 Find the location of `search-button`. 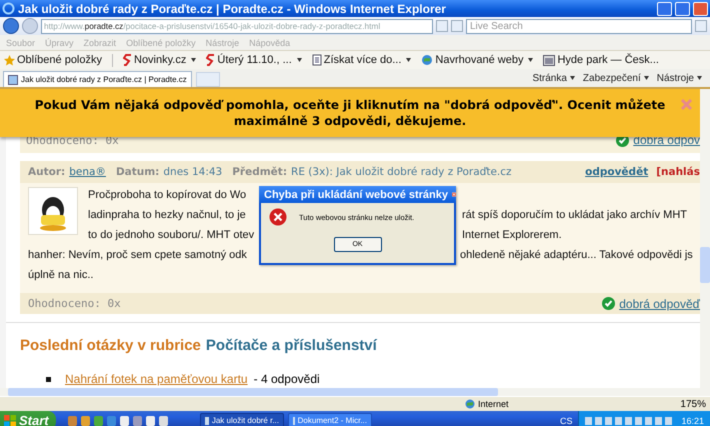

search-button is located at coordinates (701, 26).